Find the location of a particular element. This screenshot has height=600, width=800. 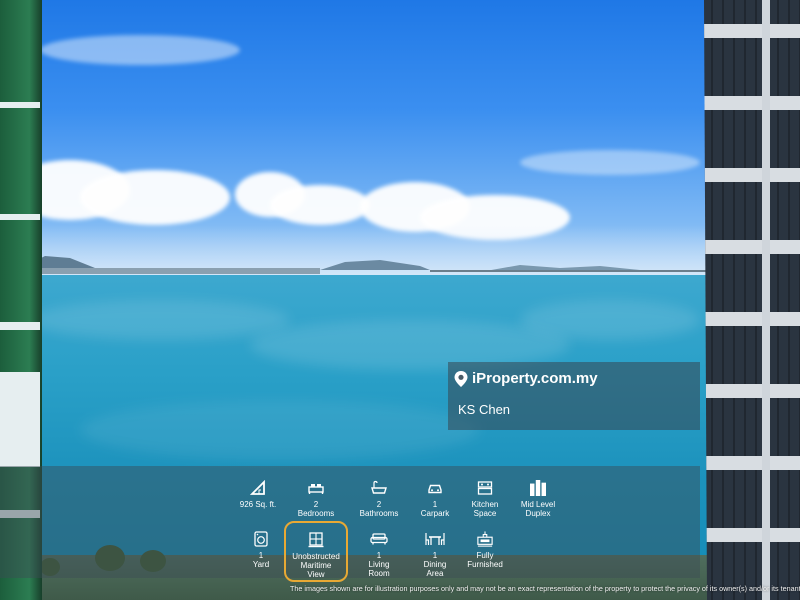

agent-card: iProperty.com.my KS Chen is located at coordinates (574, 396).